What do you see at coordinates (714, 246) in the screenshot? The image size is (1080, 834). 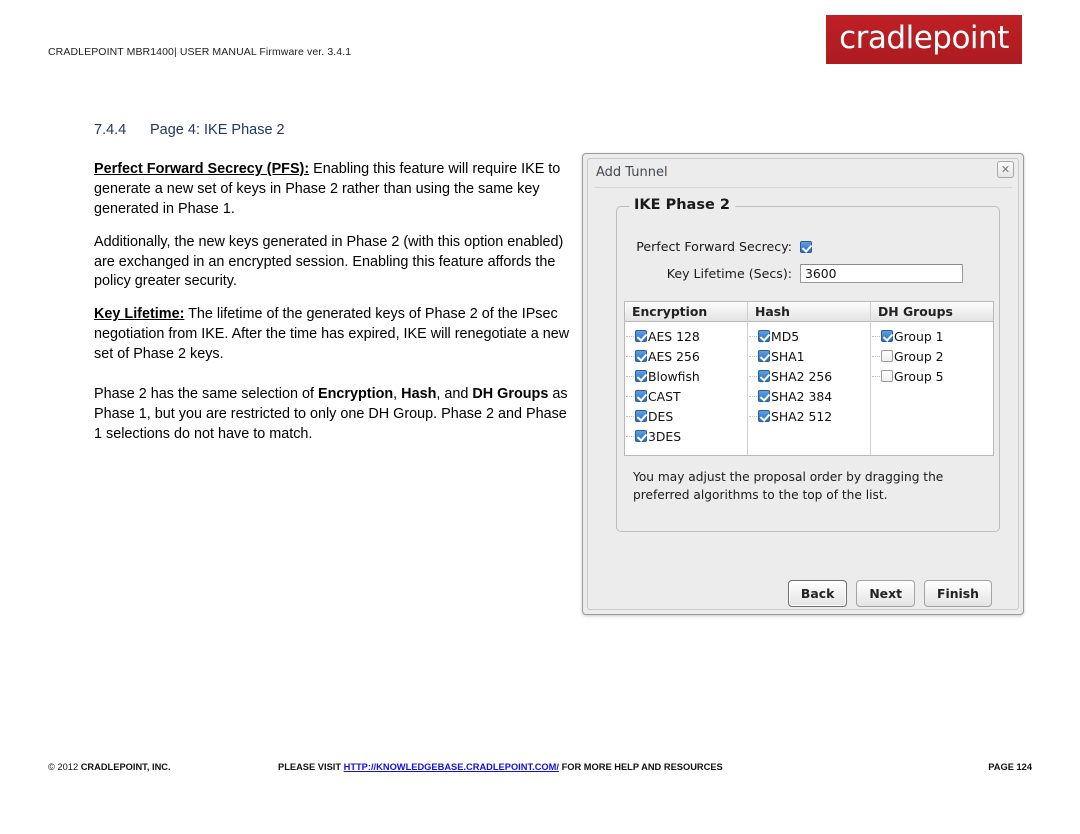 I see `pfs-label: Perfect Forward Secrecy:` at bounding box center [714, 246].